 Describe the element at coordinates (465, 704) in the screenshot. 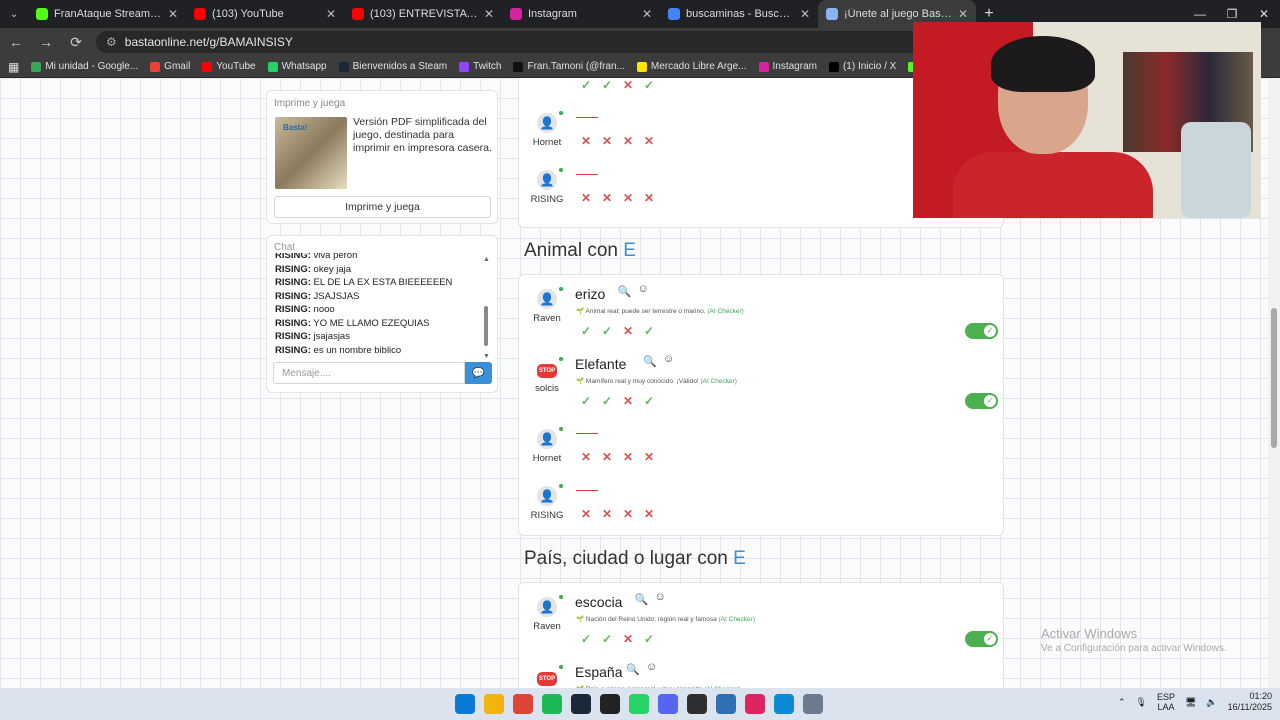

I see `windows-icon` at that location.